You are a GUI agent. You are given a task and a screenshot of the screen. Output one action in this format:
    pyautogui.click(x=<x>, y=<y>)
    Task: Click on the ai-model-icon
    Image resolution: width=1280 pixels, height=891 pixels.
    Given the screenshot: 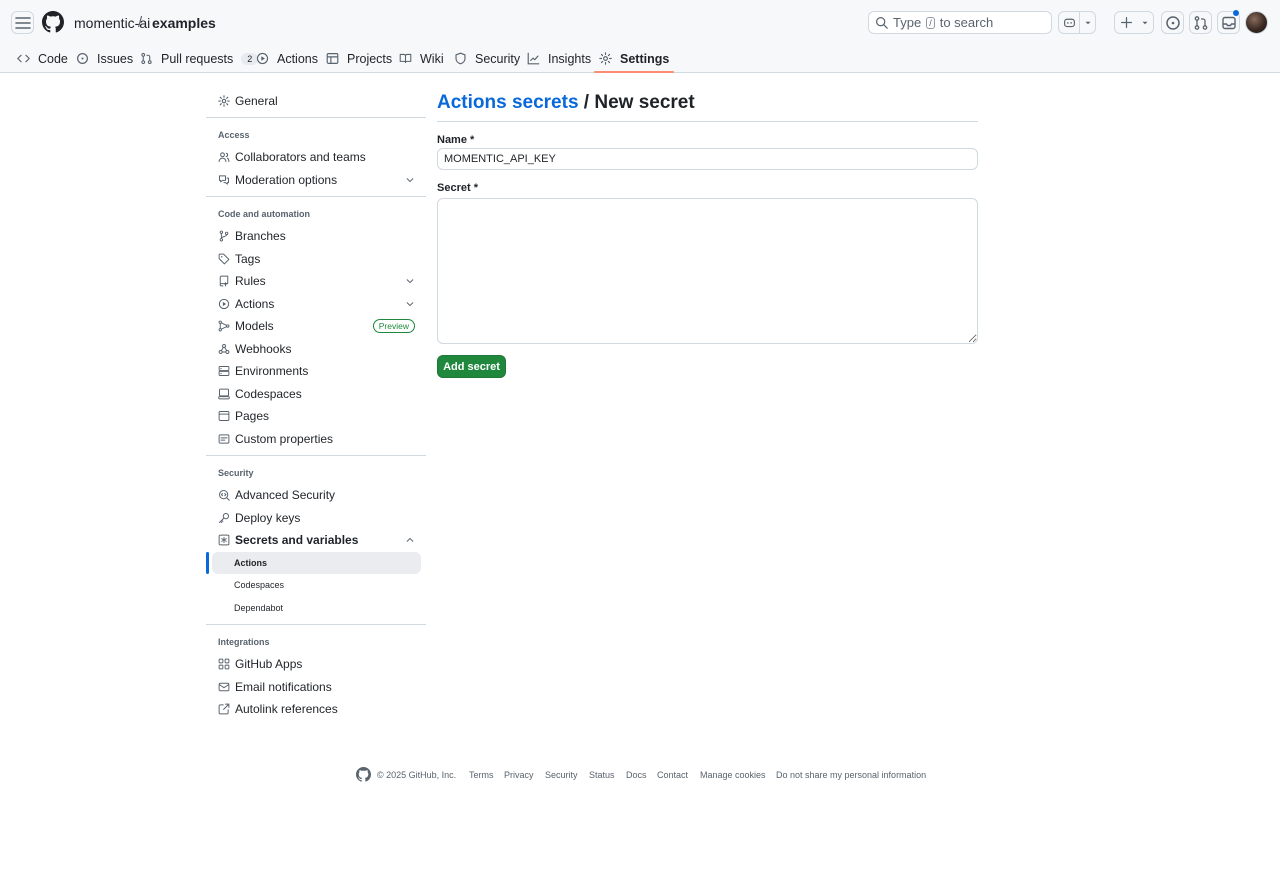 What is the action you would take?
    pyautogui.click(x=224, y=326)
    